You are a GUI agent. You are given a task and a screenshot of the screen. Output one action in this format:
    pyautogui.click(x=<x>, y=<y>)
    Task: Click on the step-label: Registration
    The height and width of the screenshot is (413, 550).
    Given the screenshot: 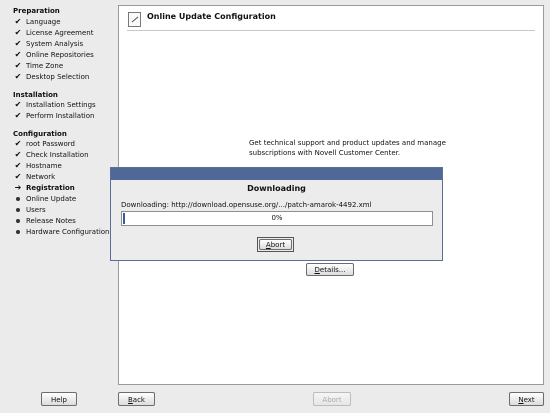 What is the action you would take?
    pyautogui.click(x=50, y=188)
    